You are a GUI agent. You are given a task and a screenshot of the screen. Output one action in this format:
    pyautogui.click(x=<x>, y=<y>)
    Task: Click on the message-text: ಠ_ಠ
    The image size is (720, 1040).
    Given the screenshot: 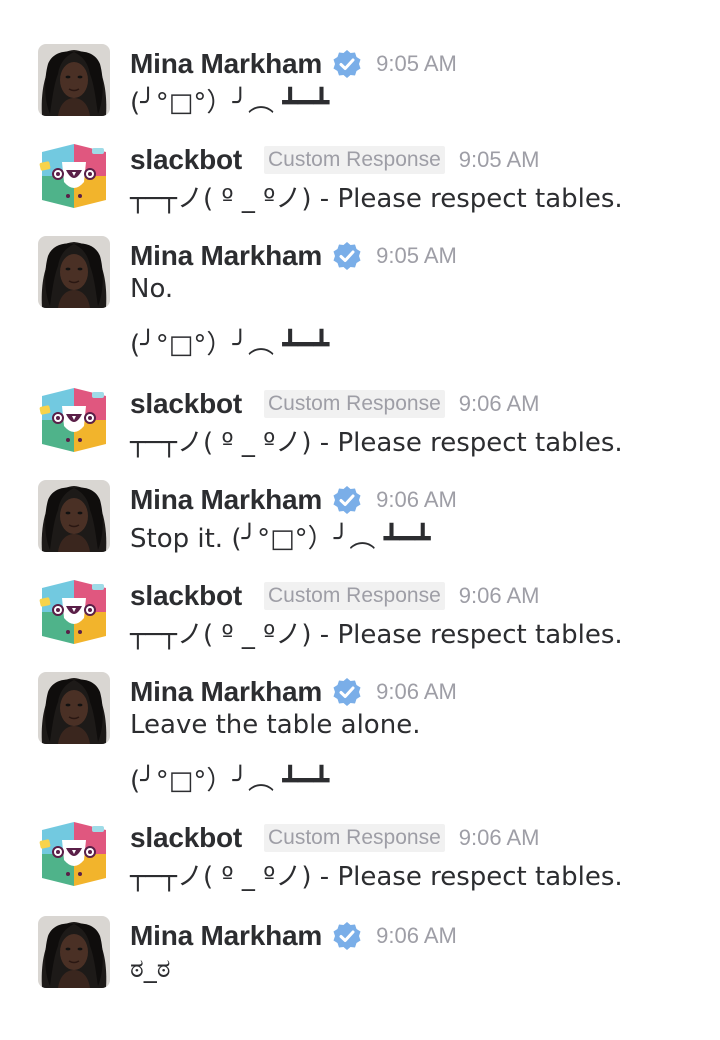 What is the action you would take?
    pyautogui.click(x=150, y=969)
    